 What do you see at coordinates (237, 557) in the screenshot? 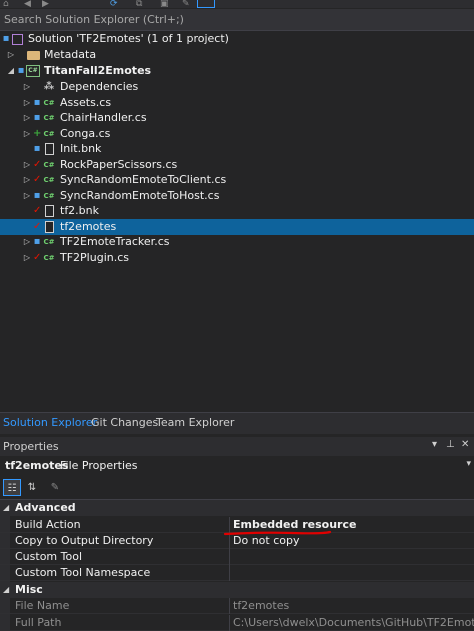
I see `property-row: Custom Tool` at bounding box center [237, 557].